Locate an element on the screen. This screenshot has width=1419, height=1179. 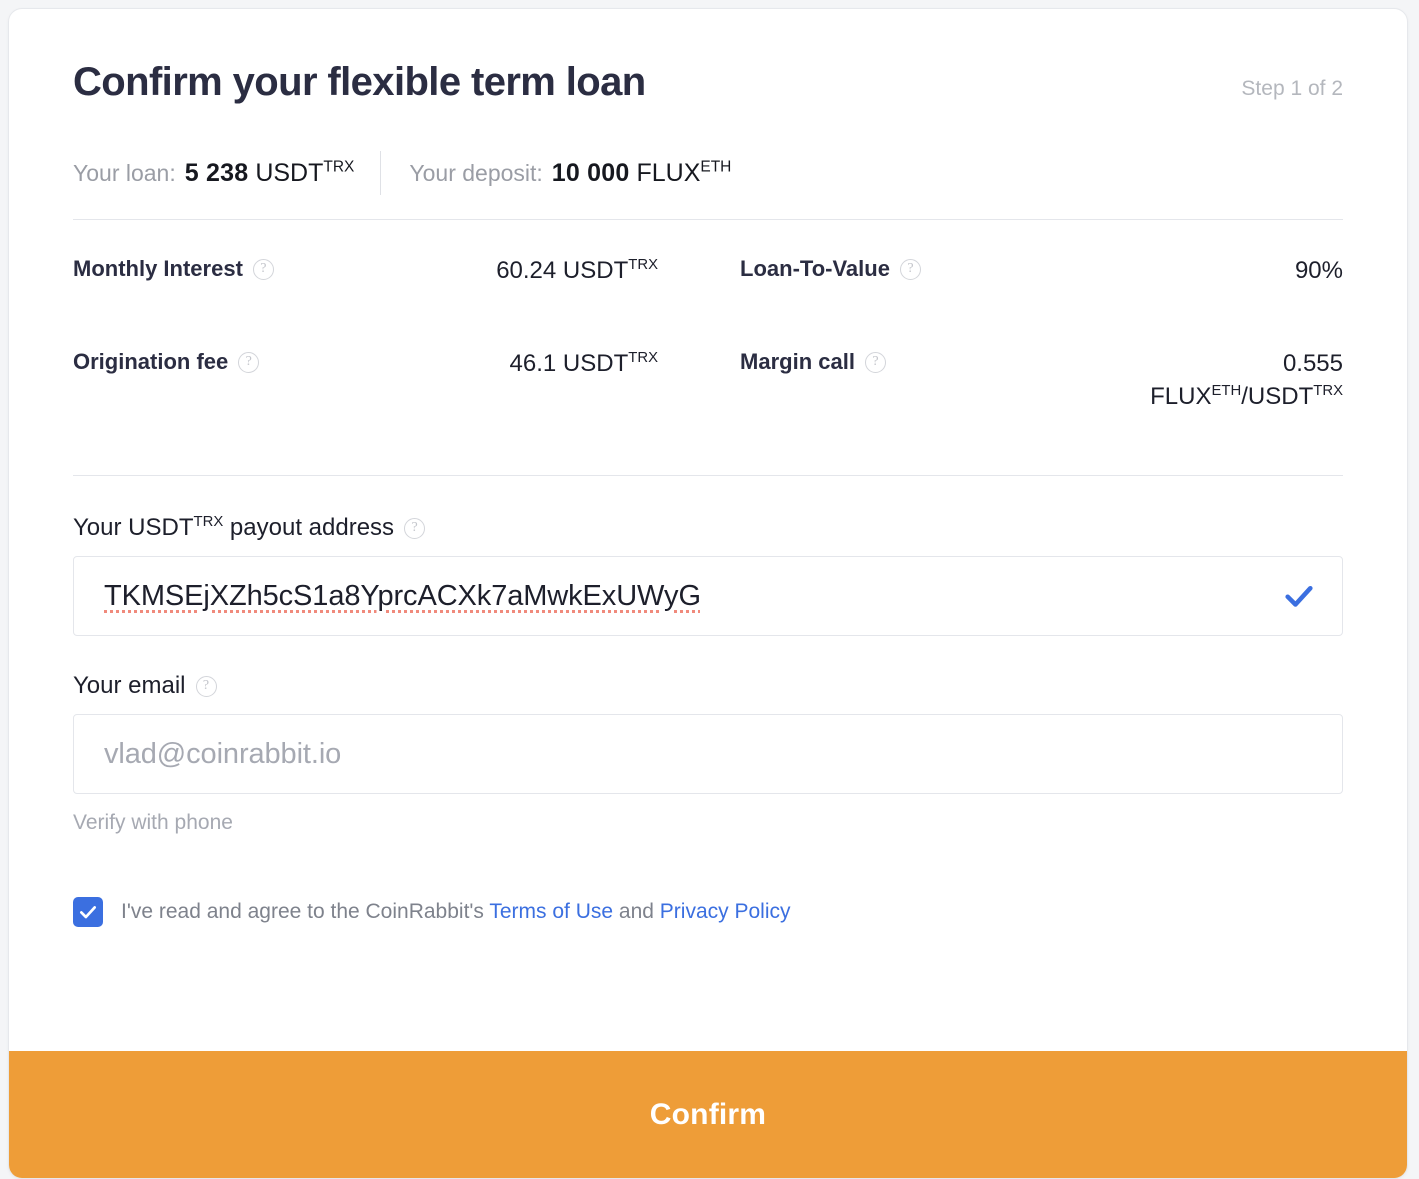
privacy-policy-link: Privacy Policy is located at coordinates (725, 911).